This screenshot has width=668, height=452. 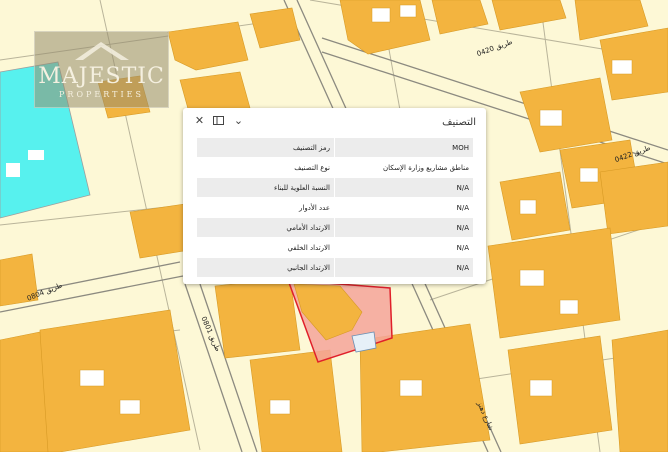 I want to click on dock-icon, so click(x=218, y=120).